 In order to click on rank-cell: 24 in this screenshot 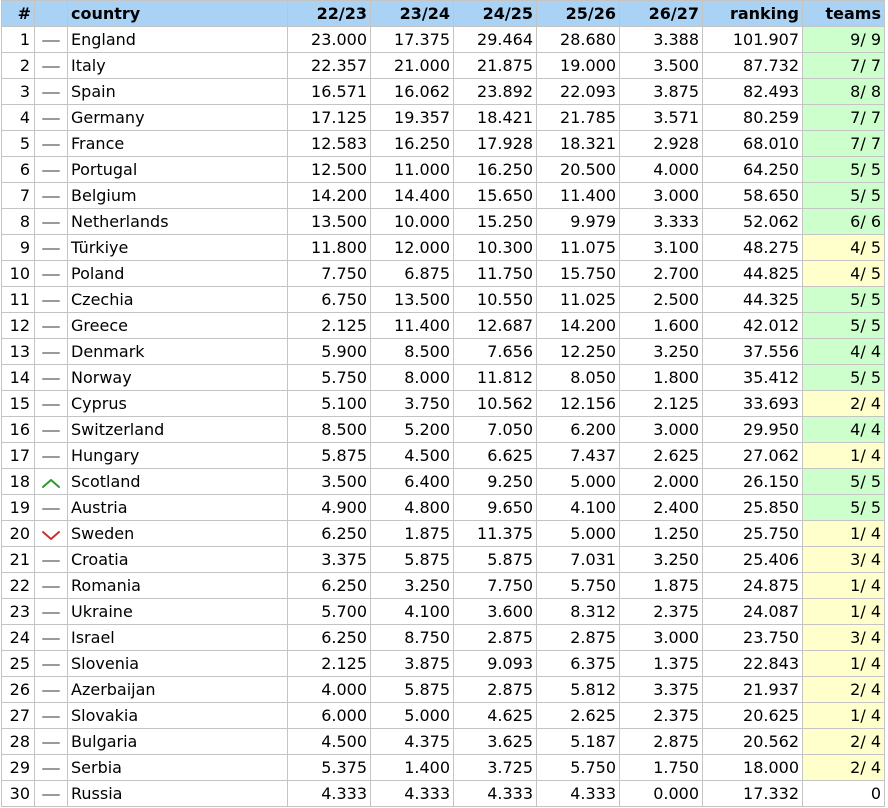, I will do `click(18, 637)`.